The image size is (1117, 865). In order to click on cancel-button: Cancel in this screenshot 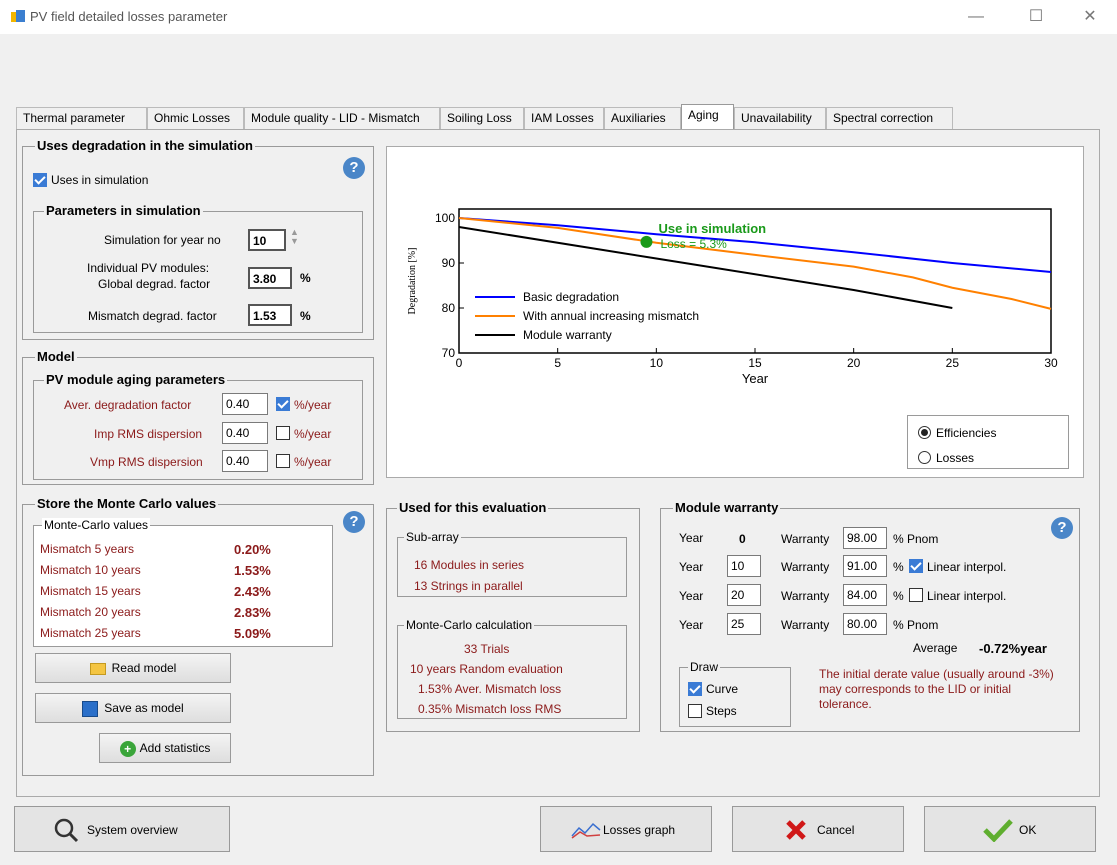, I will do `click(818, 829)`.